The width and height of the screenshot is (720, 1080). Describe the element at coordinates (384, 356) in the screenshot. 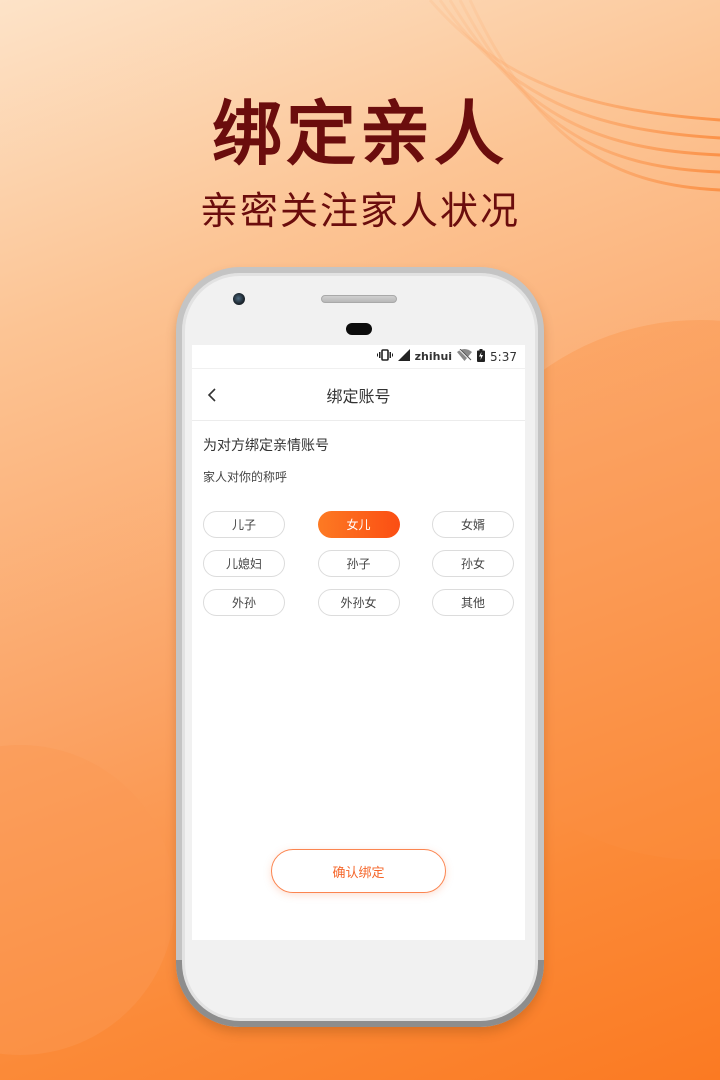

I see `vibrate-icon` at that location.